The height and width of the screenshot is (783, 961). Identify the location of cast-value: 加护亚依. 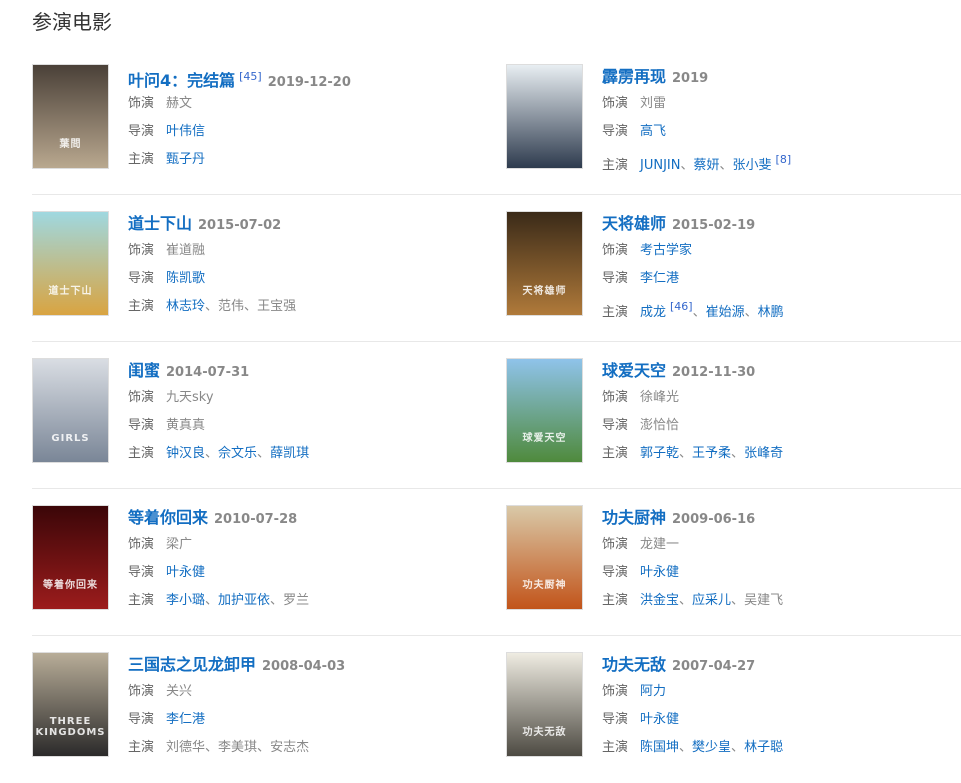
(244, 600).